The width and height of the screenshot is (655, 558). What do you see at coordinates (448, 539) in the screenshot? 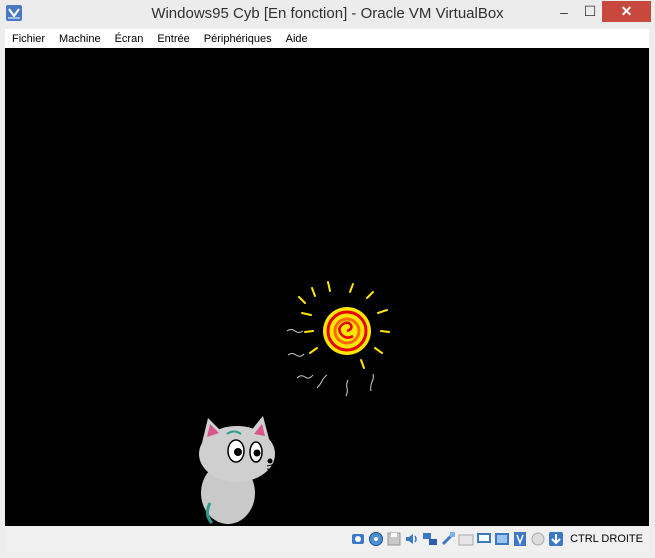
I see `usb-icon` at bounding box center [448, 539].